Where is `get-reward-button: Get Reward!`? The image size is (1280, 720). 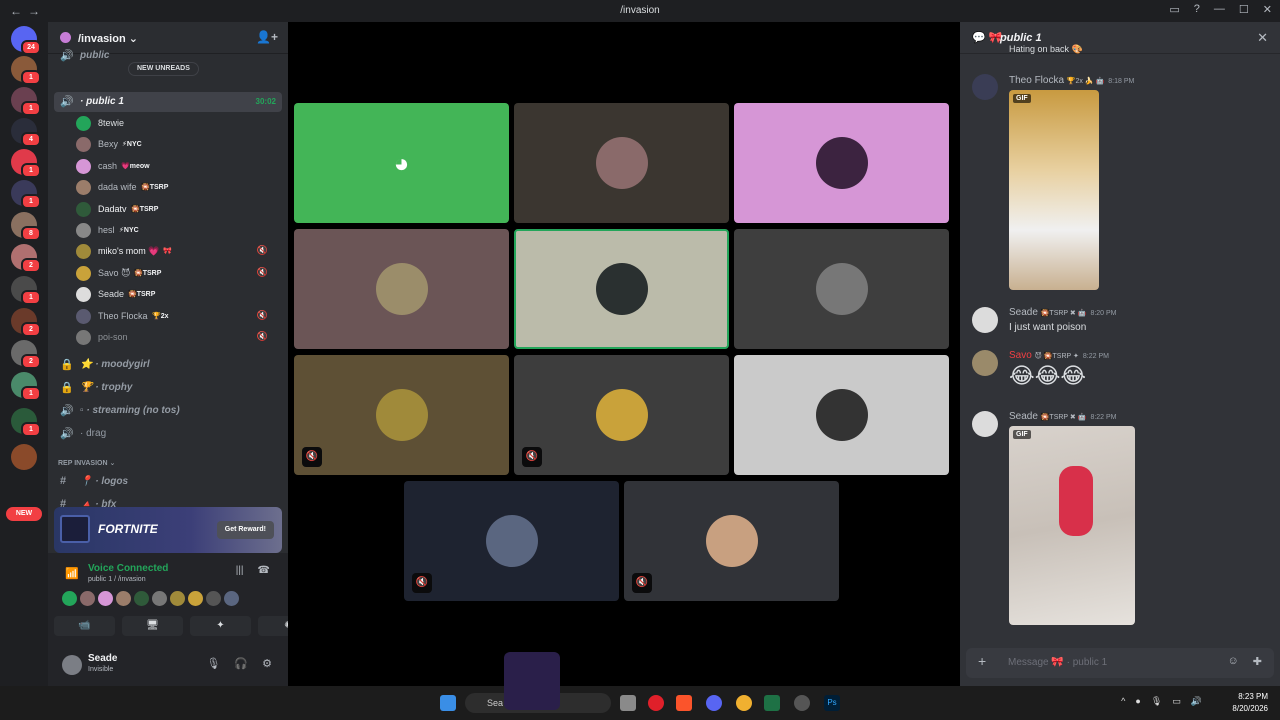 get-reward-button: Get Reward! is located at coordinates (245, 530).